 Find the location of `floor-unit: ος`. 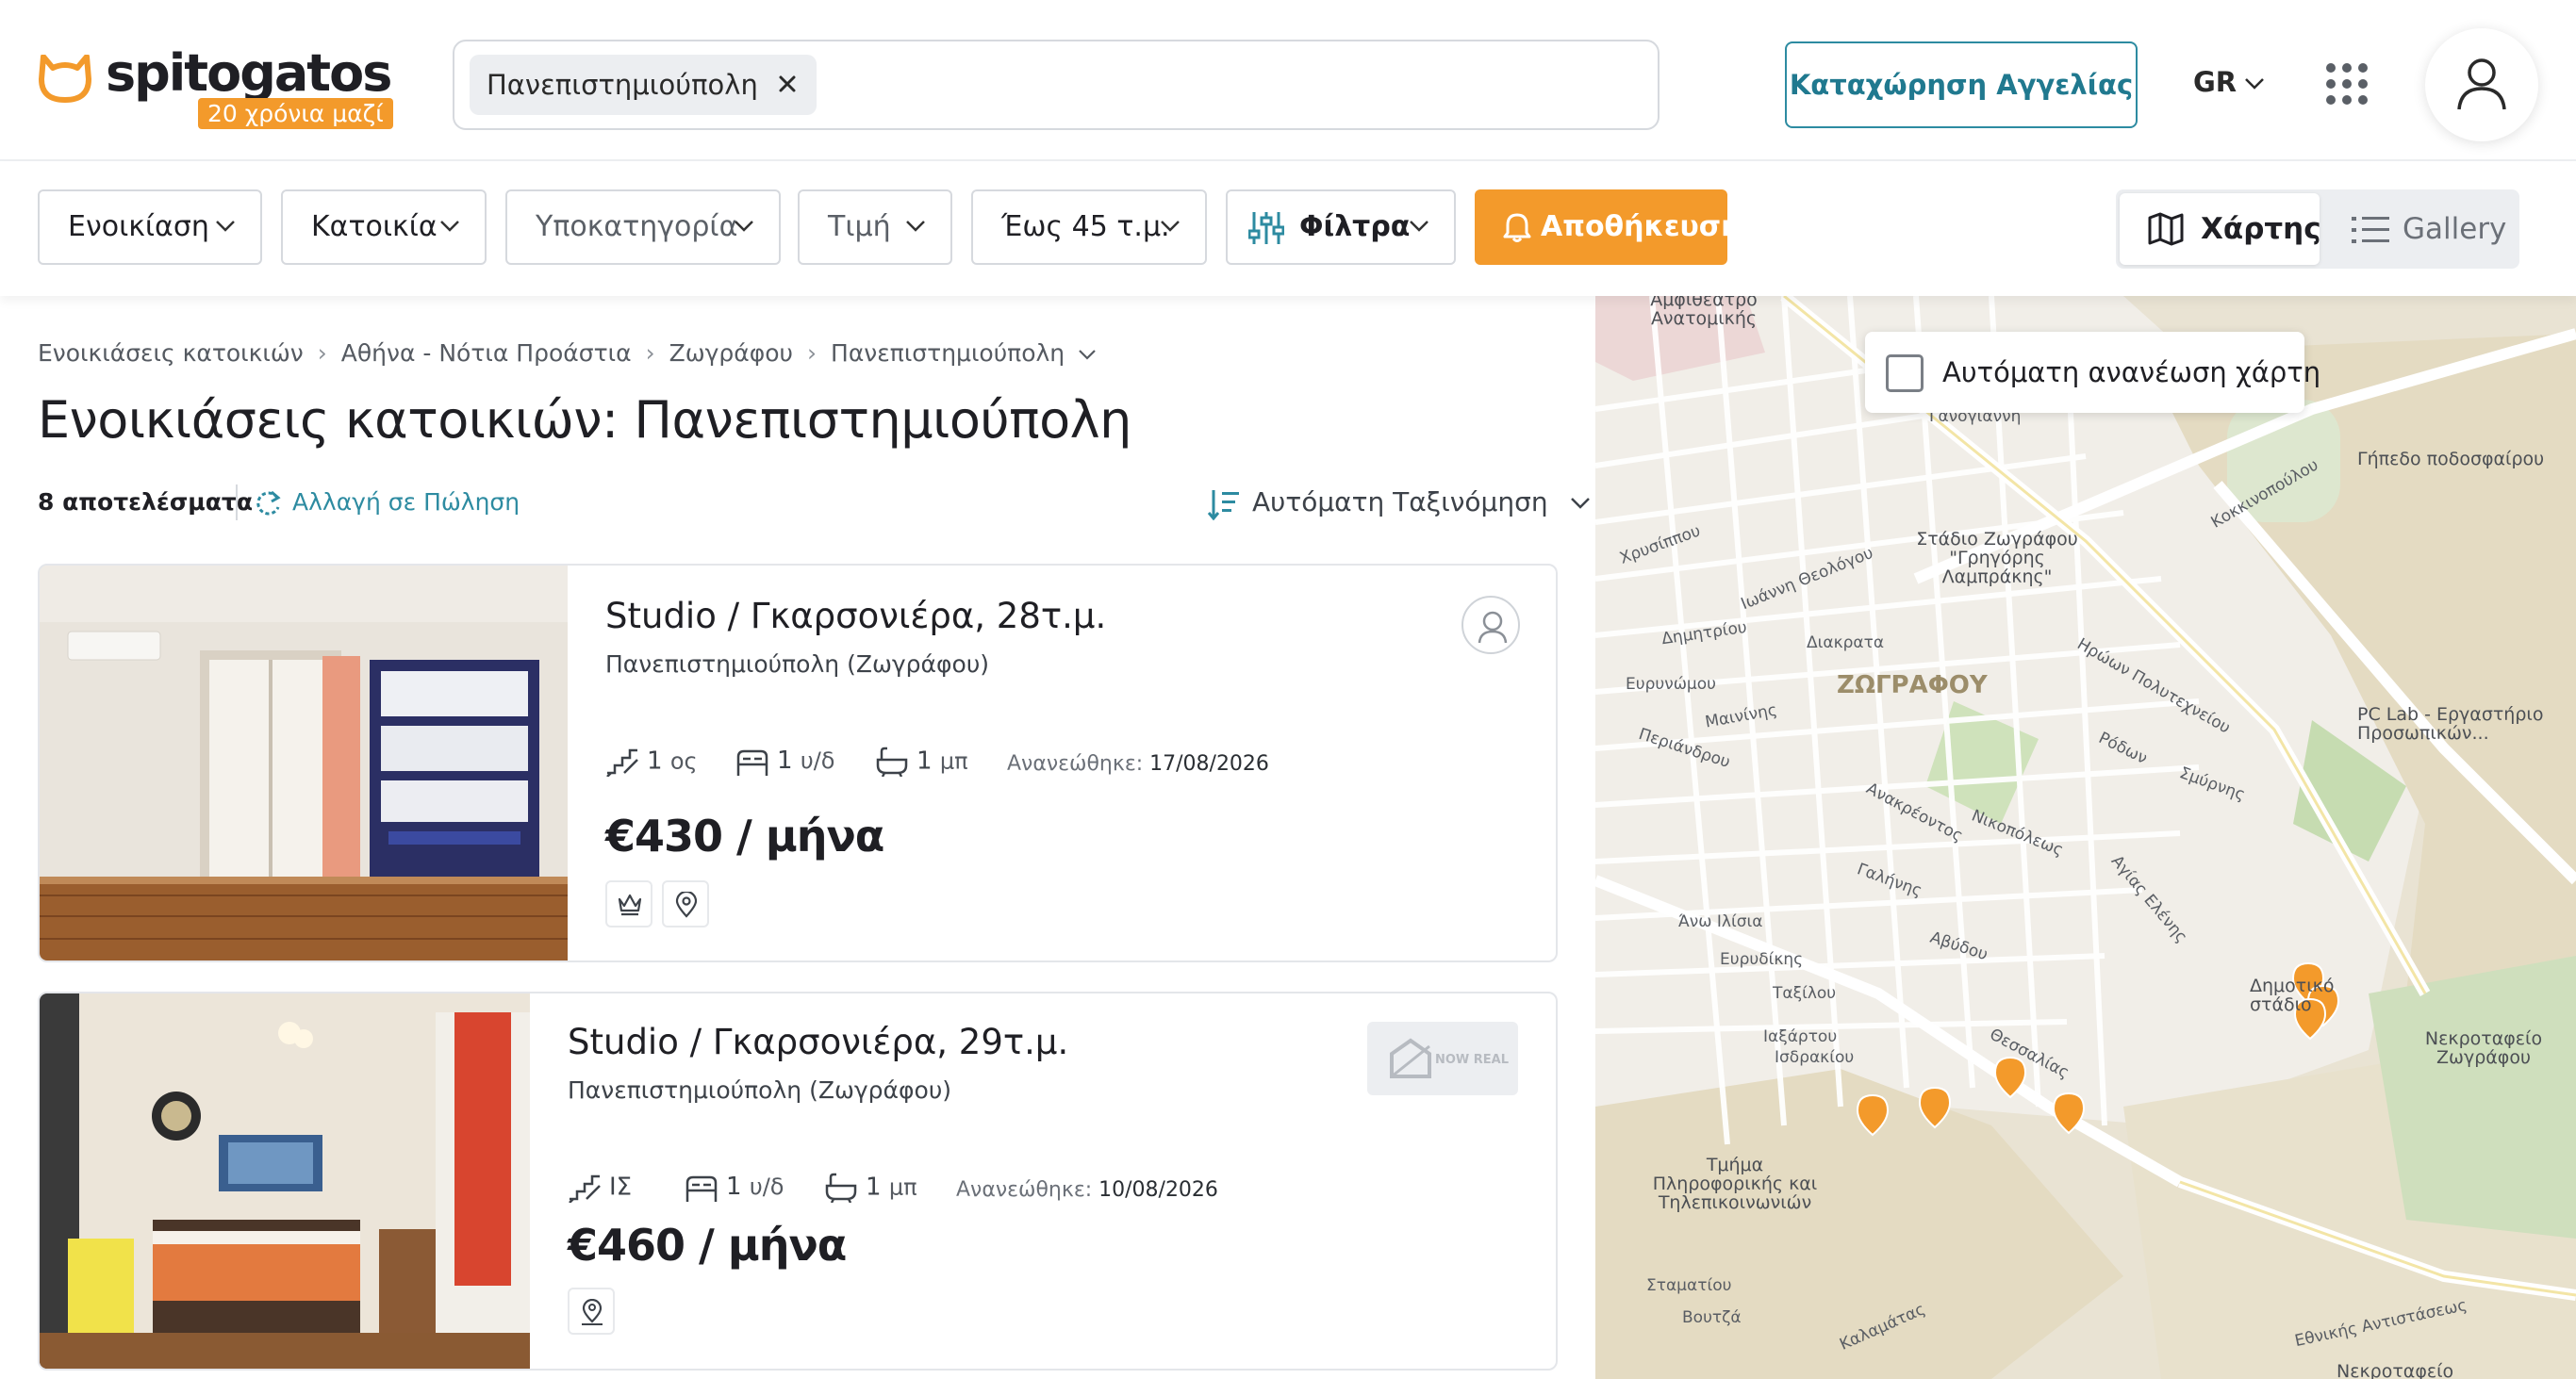

floor-unit: ος is located at coordinates (683, 761).